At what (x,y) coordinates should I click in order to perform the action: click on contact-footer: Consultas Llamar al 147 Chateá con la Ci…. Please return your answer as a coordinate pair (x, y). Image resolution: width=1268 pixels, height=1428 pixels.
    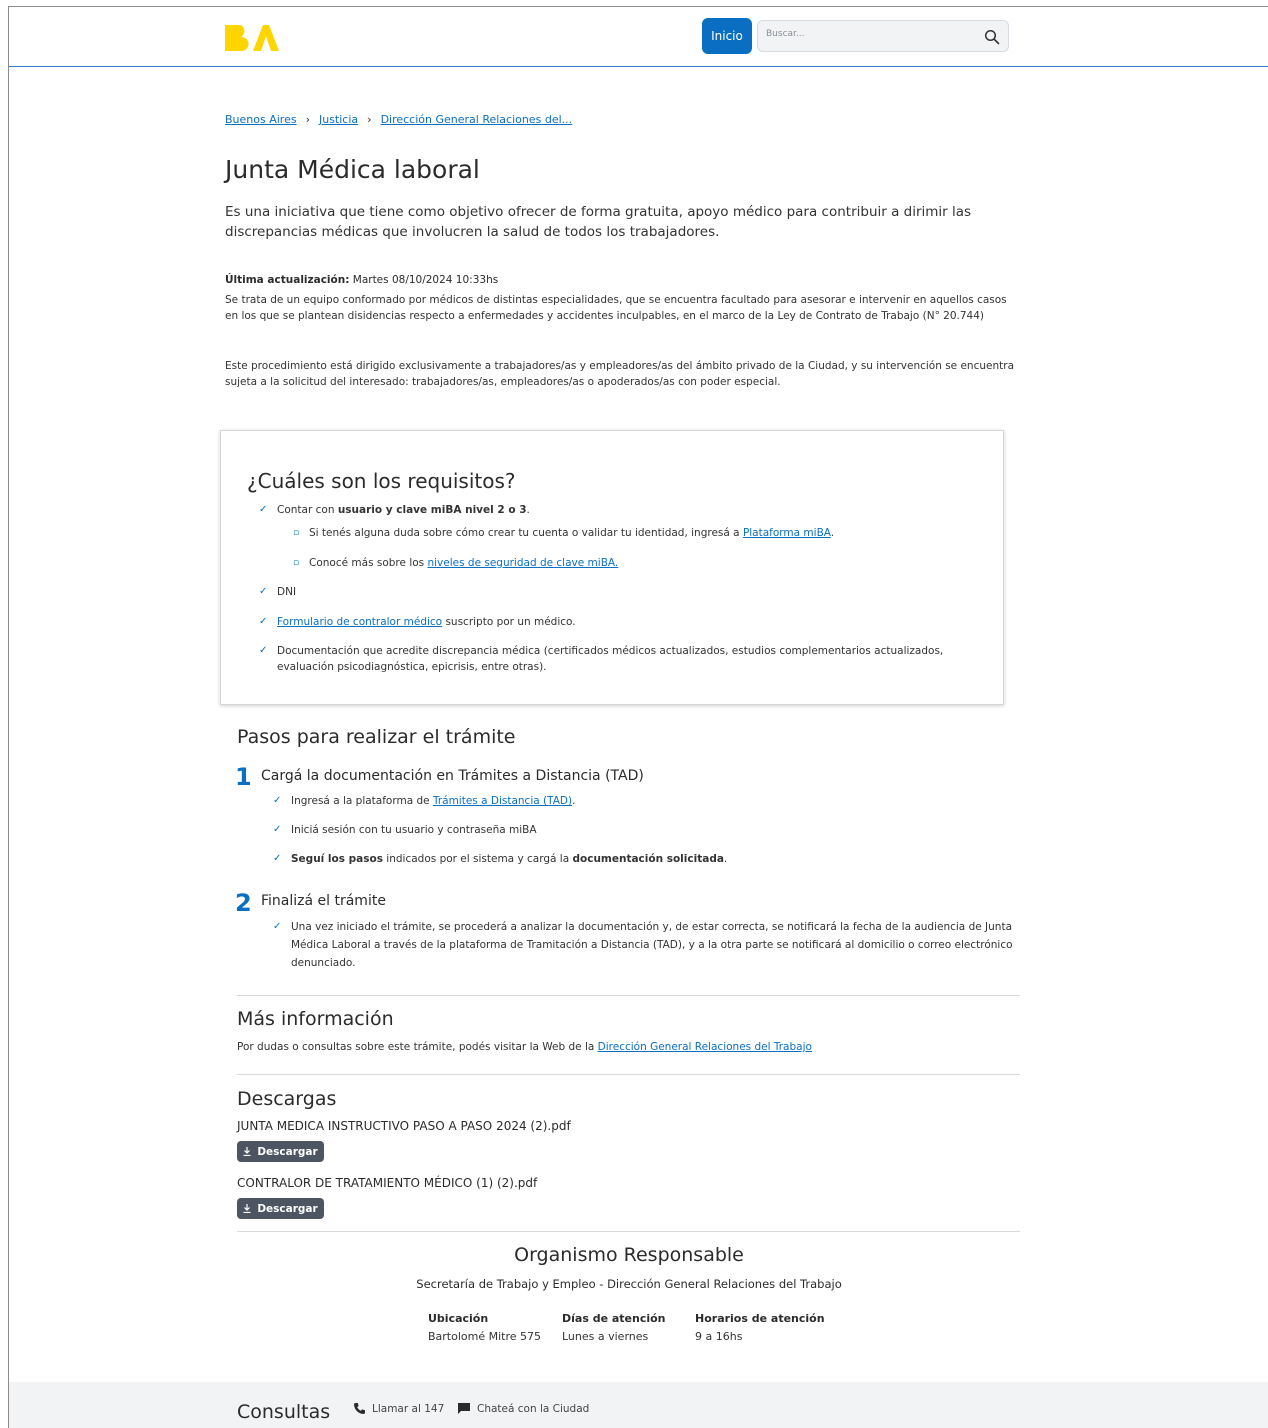
    Looking at the image, I should click on (638, 1405).